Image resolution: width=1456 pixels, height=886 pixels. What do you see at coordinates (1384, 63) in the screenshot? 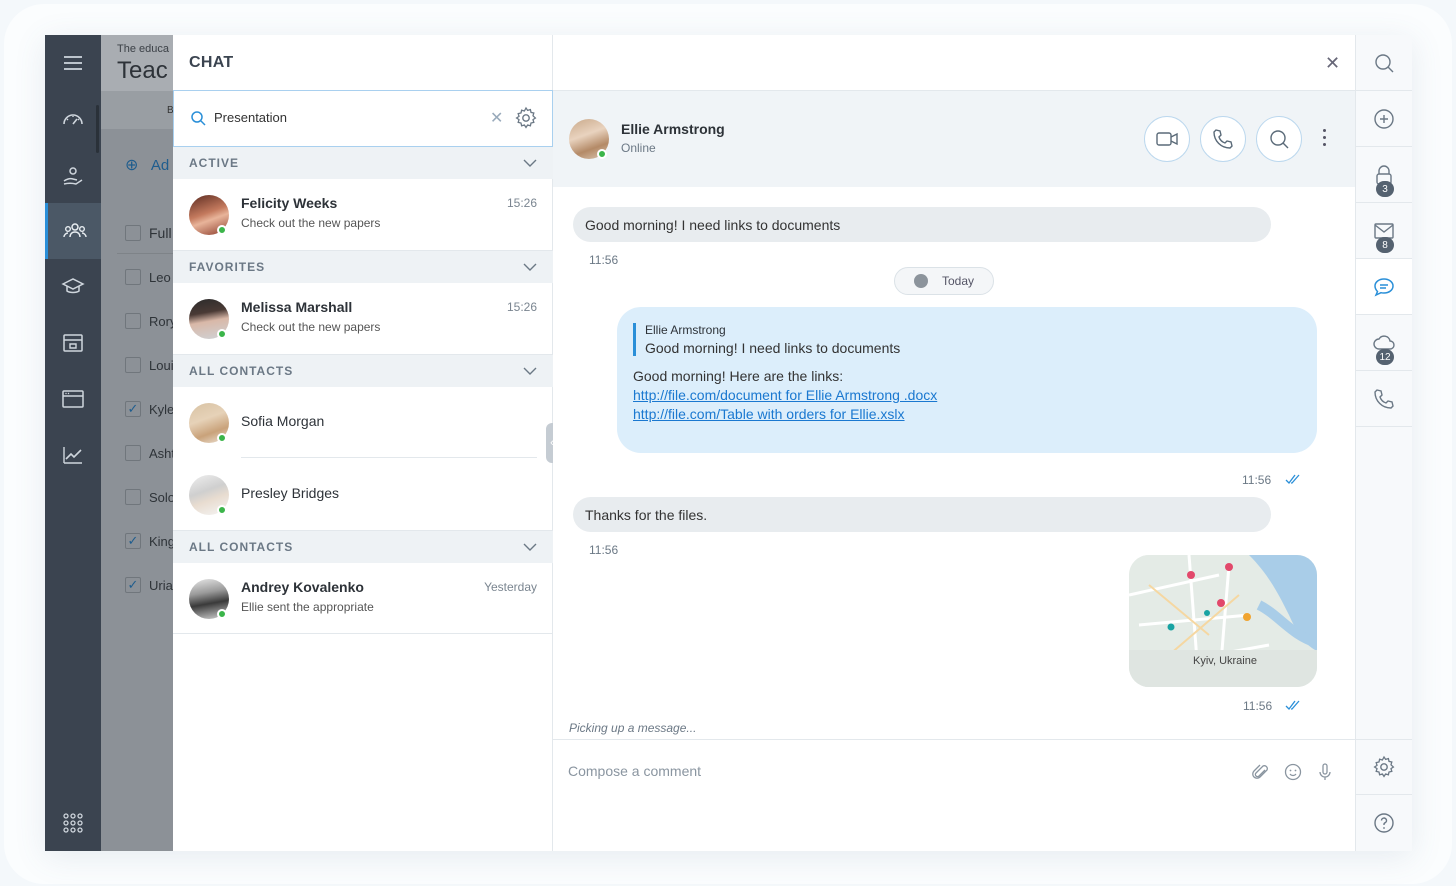
I see `search-button` at bounding box center [1384, 63].